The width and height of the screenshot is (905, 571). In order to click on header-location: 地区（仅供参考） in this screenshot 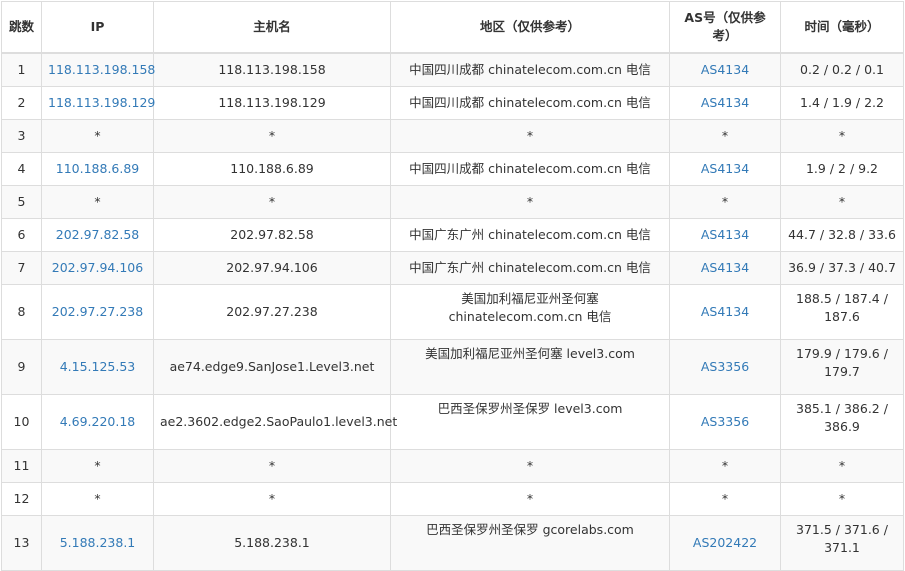, I will do `click(530, 27)`.